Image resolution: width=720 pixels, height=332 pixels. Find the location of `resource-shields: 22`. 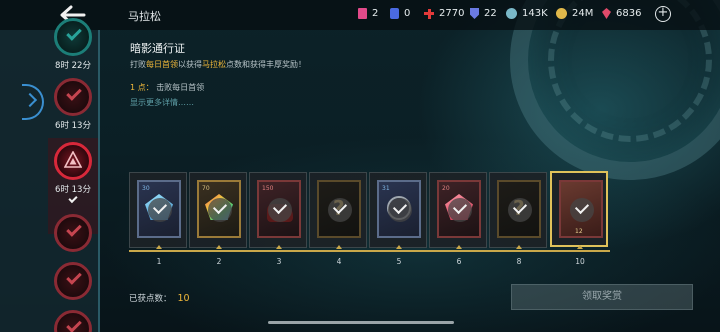

resource-shields: 22 is located at coordinates (483, 13).